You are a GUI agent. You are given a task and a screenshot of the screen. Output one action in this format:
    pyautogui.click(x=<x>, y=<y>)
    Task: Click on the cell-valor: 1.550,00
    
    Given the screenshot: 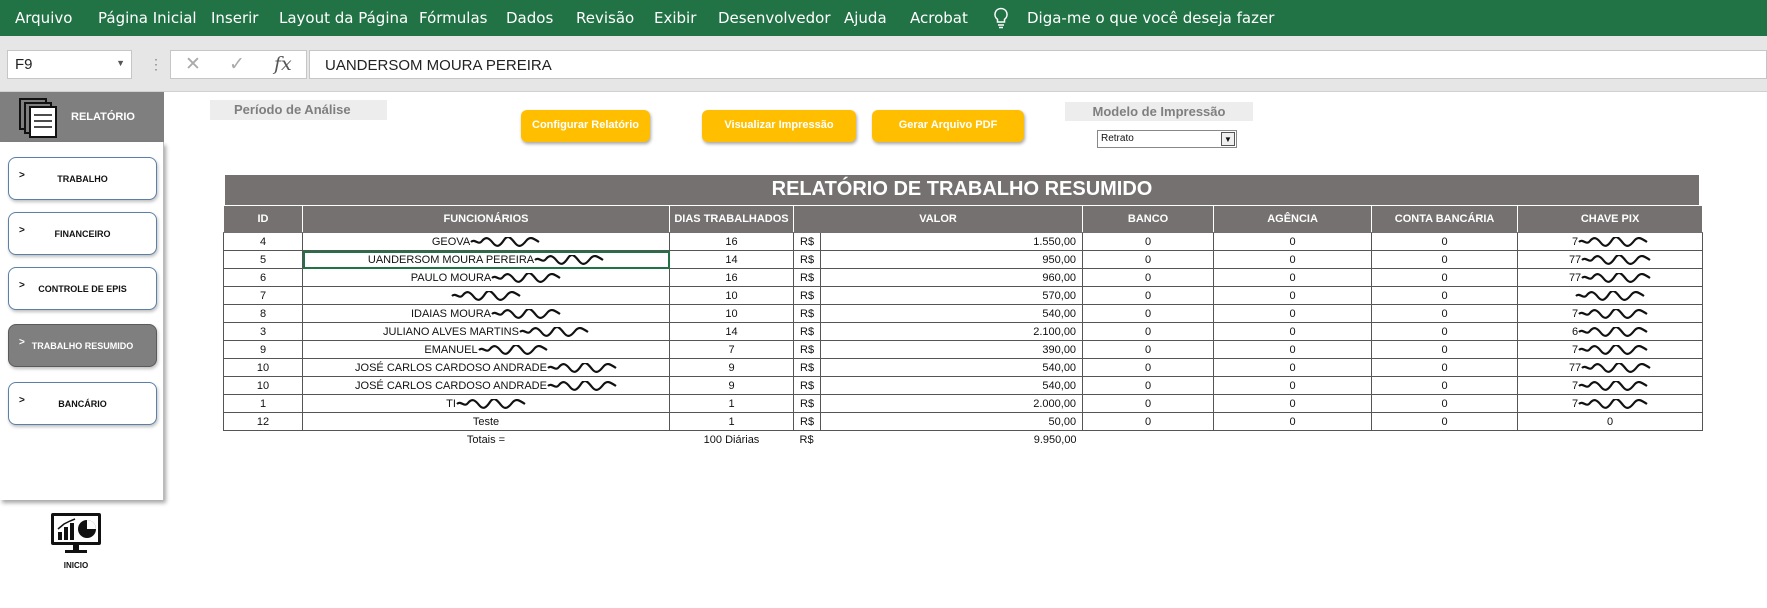 What is the action you would take?
    pyautogui.click(x=952, y=241)
    